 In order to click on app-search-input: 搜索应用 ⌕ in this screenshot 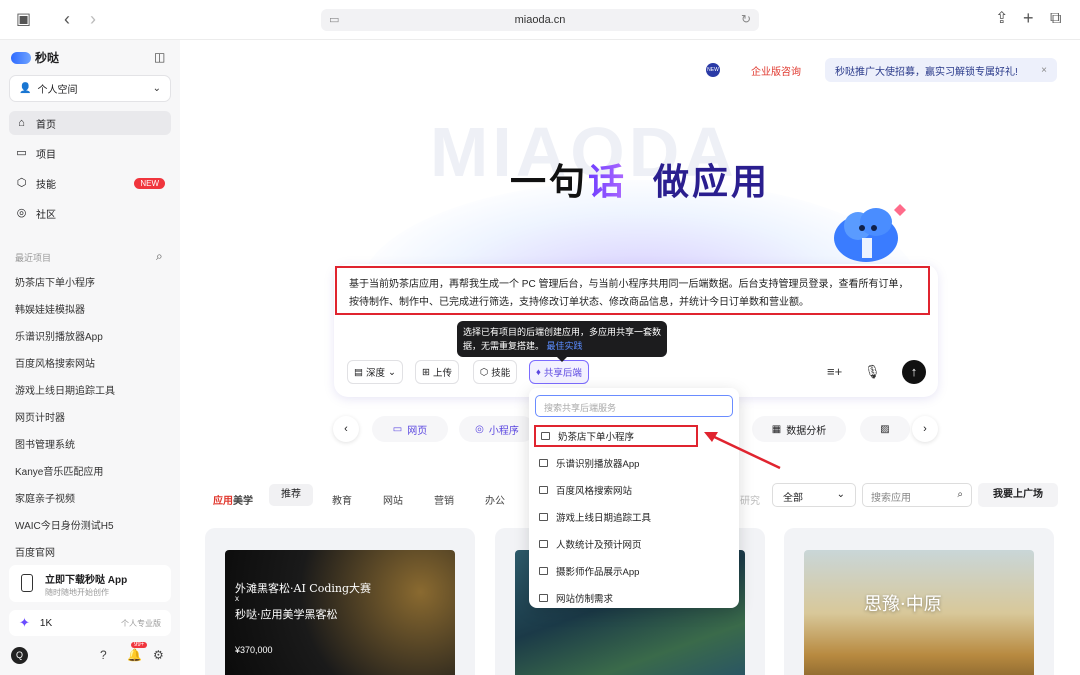, I will do `click(917, 495)`.